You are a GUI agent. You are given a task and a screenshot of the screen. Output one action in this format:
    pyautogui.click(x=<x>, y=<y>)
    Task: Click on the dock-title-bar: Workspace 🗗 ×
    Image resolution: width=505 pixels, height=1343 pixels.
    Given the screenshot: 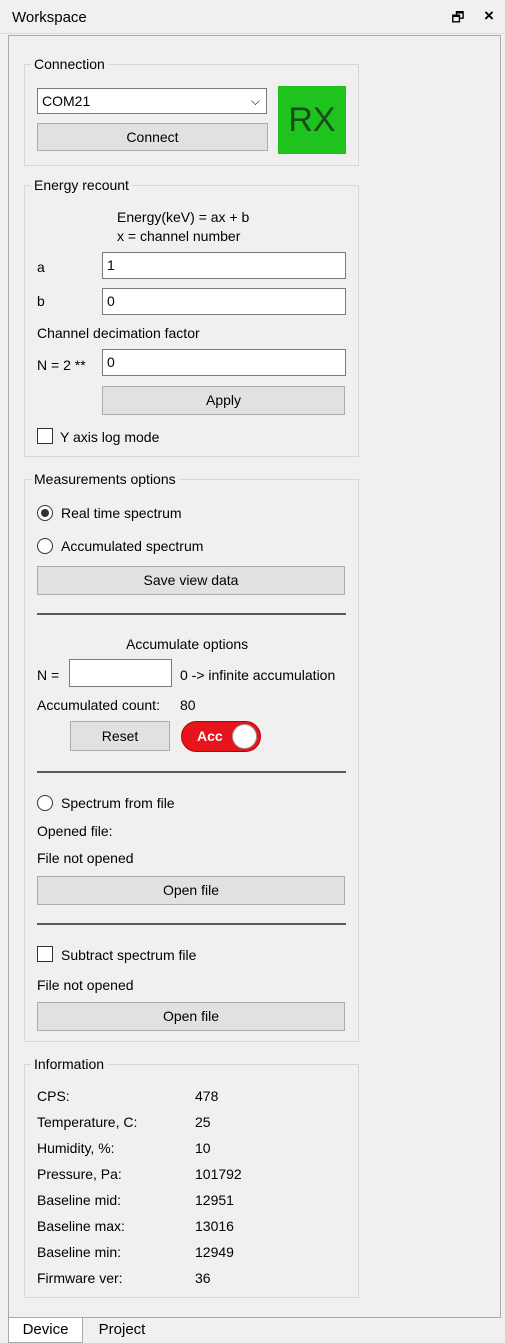 What is the action you would take?
    pyautogui.click(x=252, y=17)
    